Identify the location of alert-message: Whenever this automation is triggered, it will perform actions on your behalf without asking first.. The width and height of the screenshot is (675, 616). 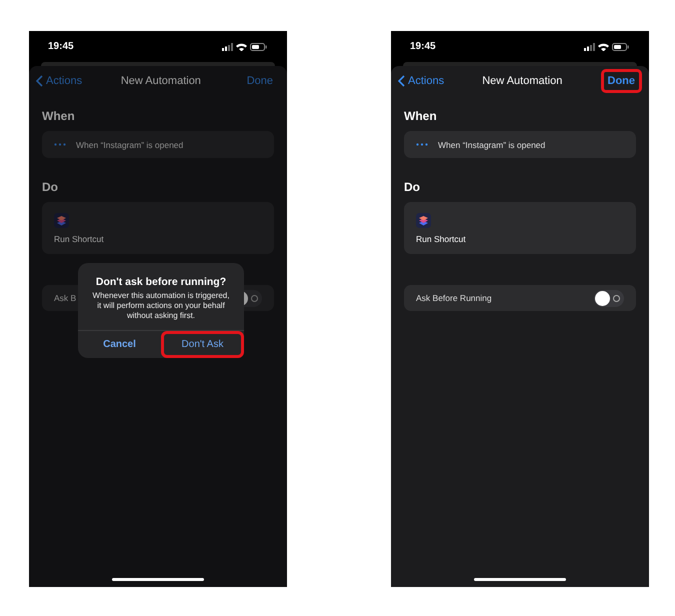
(161, 306).